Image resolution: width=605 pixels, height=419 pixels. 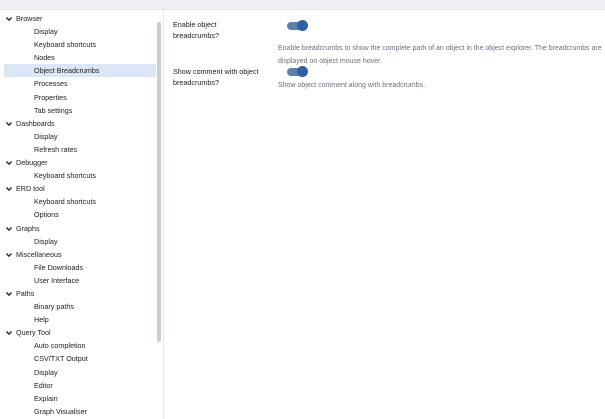 I want to click on tree-item-label: Dashboards, so click(x=35, y=123).